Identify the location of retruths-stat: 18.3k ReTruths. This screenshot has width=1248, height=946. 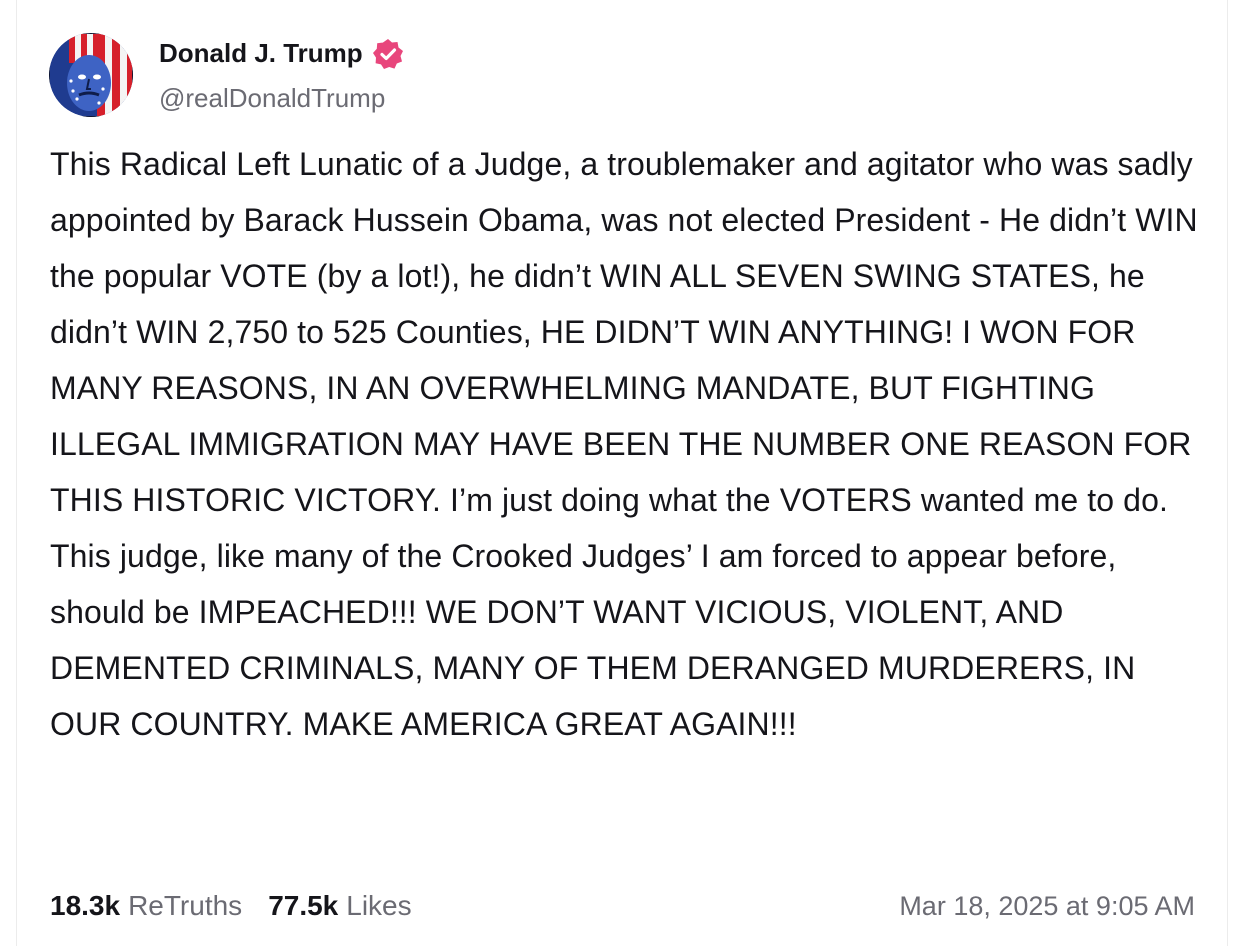
(146, 906).